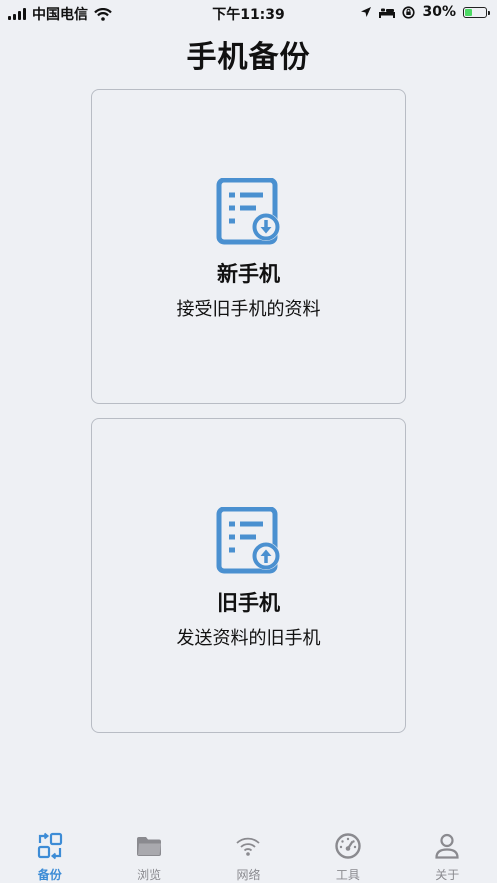 The width and height of the screenshot is (497, 883). I want to click on old-phone-subtitle: 发送资料的旧手机, so click(248, 638).